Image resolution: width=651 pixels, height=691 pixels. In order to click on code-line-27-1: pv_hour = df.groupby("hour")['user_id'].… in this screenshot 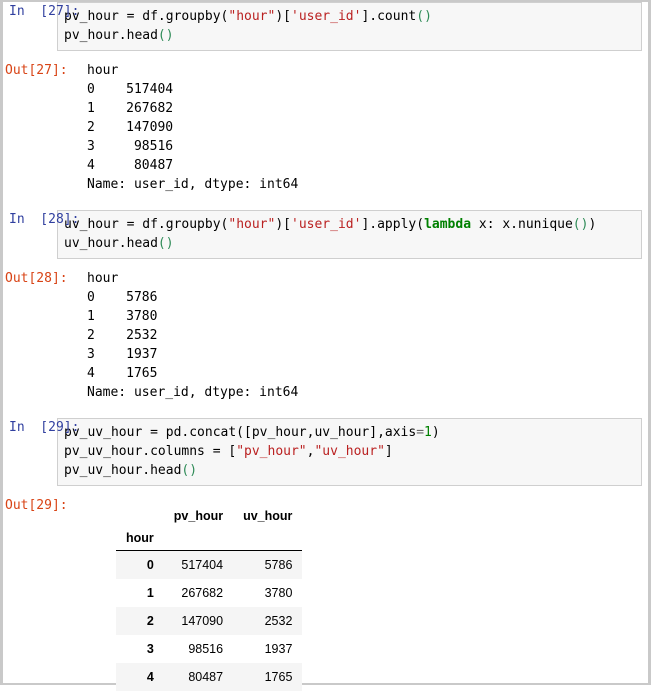, I will do `click(350, 16)`.